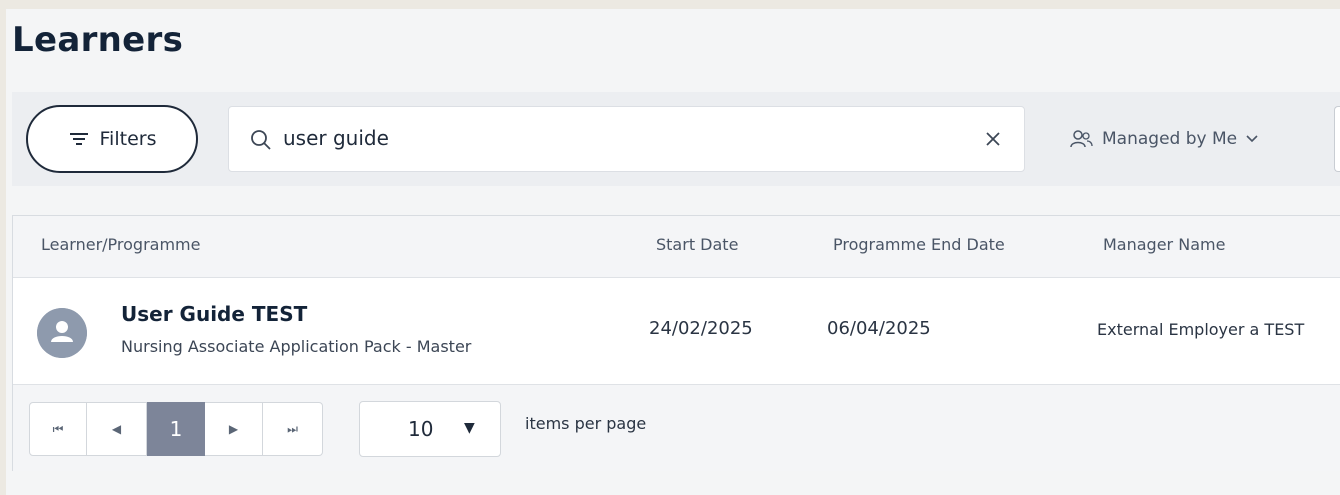 The height and width of the screenshot is (495, 1340). What do you see at coordinates (586, 423) in the screenshot?
I see `items-per-page-label: items per page` at bounding box center [586, 423].